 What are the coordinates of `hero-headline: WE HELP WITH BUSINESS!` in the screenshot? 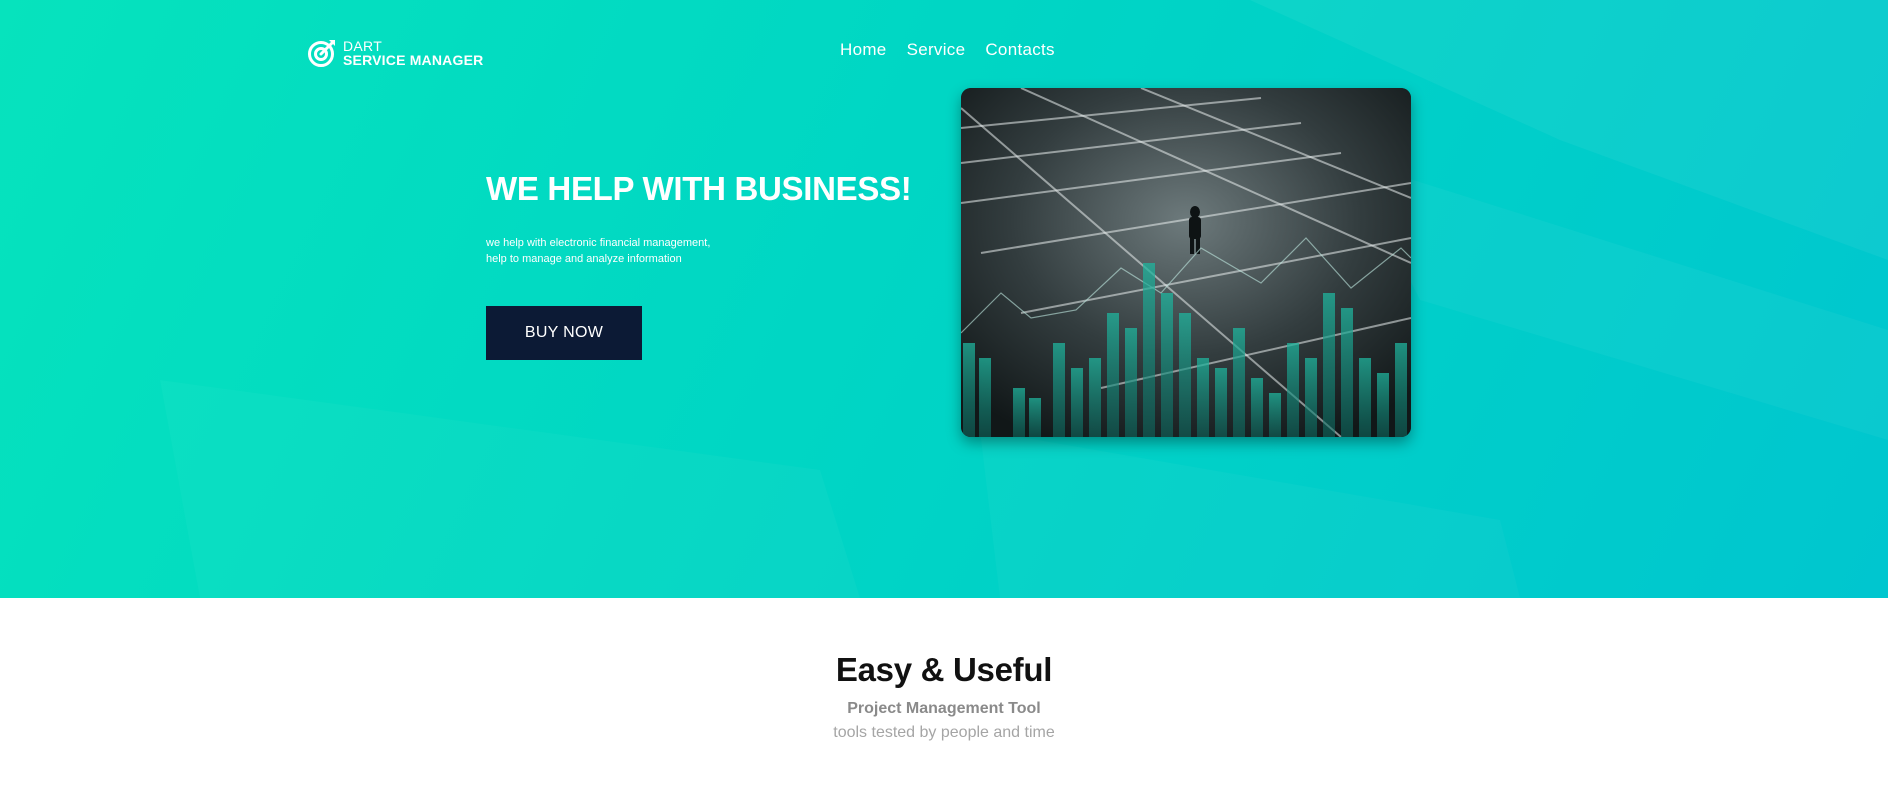 It's located at (699, 188).